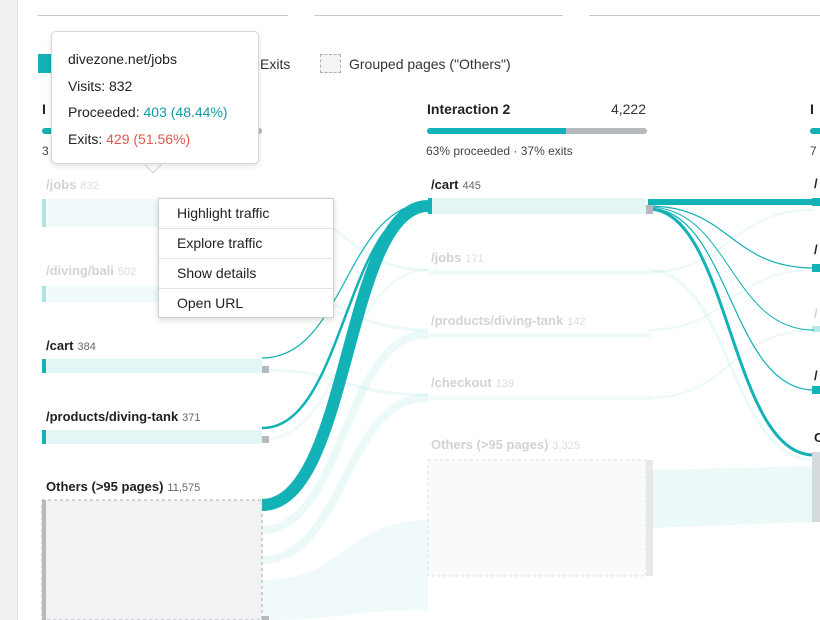  Describe the element at coordinates (461, 382) in the screenshot. I see `node-name: /checkout` at that location.